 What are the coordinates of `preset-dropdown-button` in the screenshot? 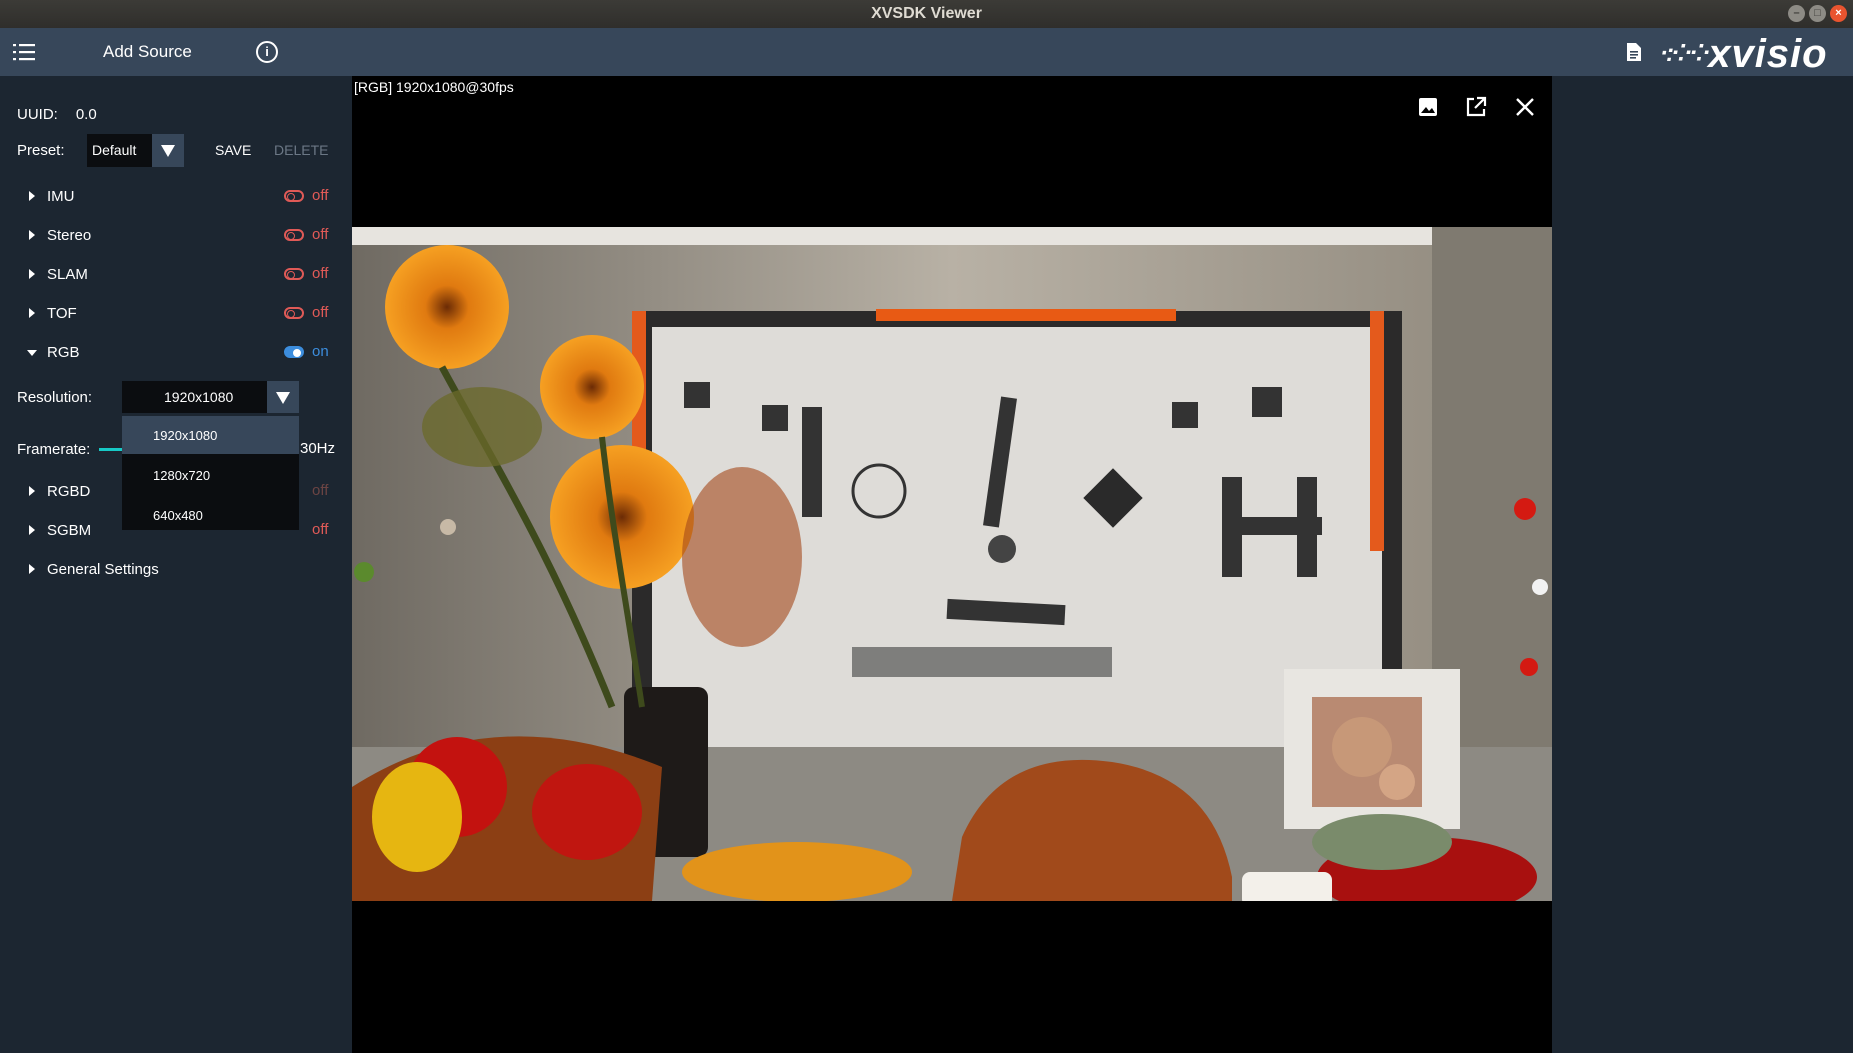 It's located at (168, 150).